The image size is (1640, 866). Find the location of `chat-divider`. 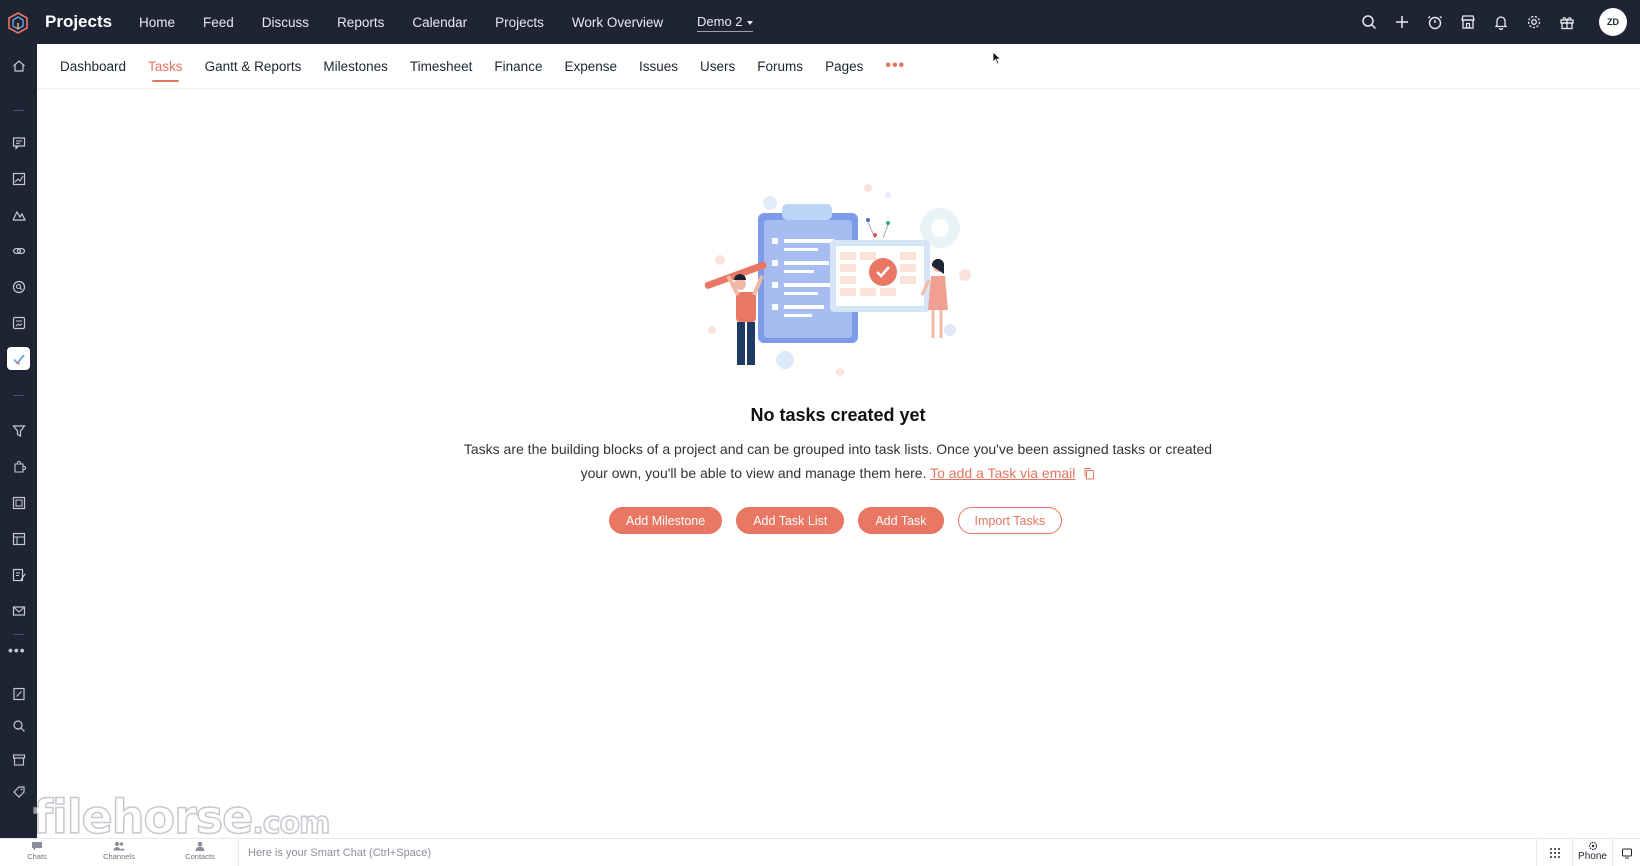

chat-divider is located at coordinates (238, 852).